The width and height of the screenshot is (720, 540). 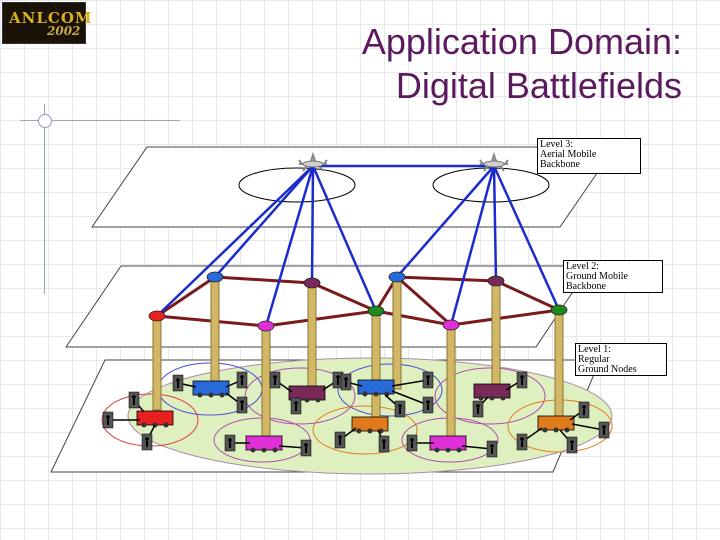 What do you see at coordinates (607, 369) in the screenshot?
I see `level1-label-line3: Ground Nodes` at bounding box center [607, 369].